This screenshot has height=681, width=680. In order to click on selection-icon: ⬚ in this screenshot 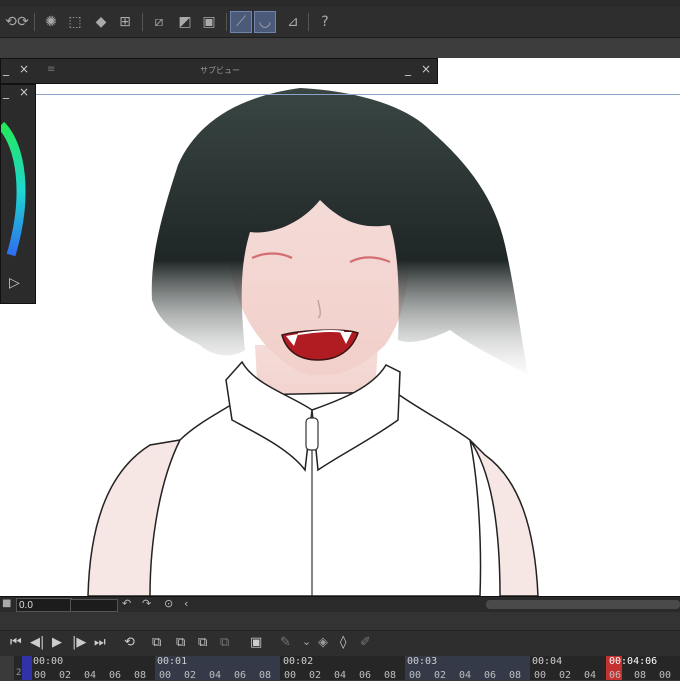, I will do `click(75, 22)`.